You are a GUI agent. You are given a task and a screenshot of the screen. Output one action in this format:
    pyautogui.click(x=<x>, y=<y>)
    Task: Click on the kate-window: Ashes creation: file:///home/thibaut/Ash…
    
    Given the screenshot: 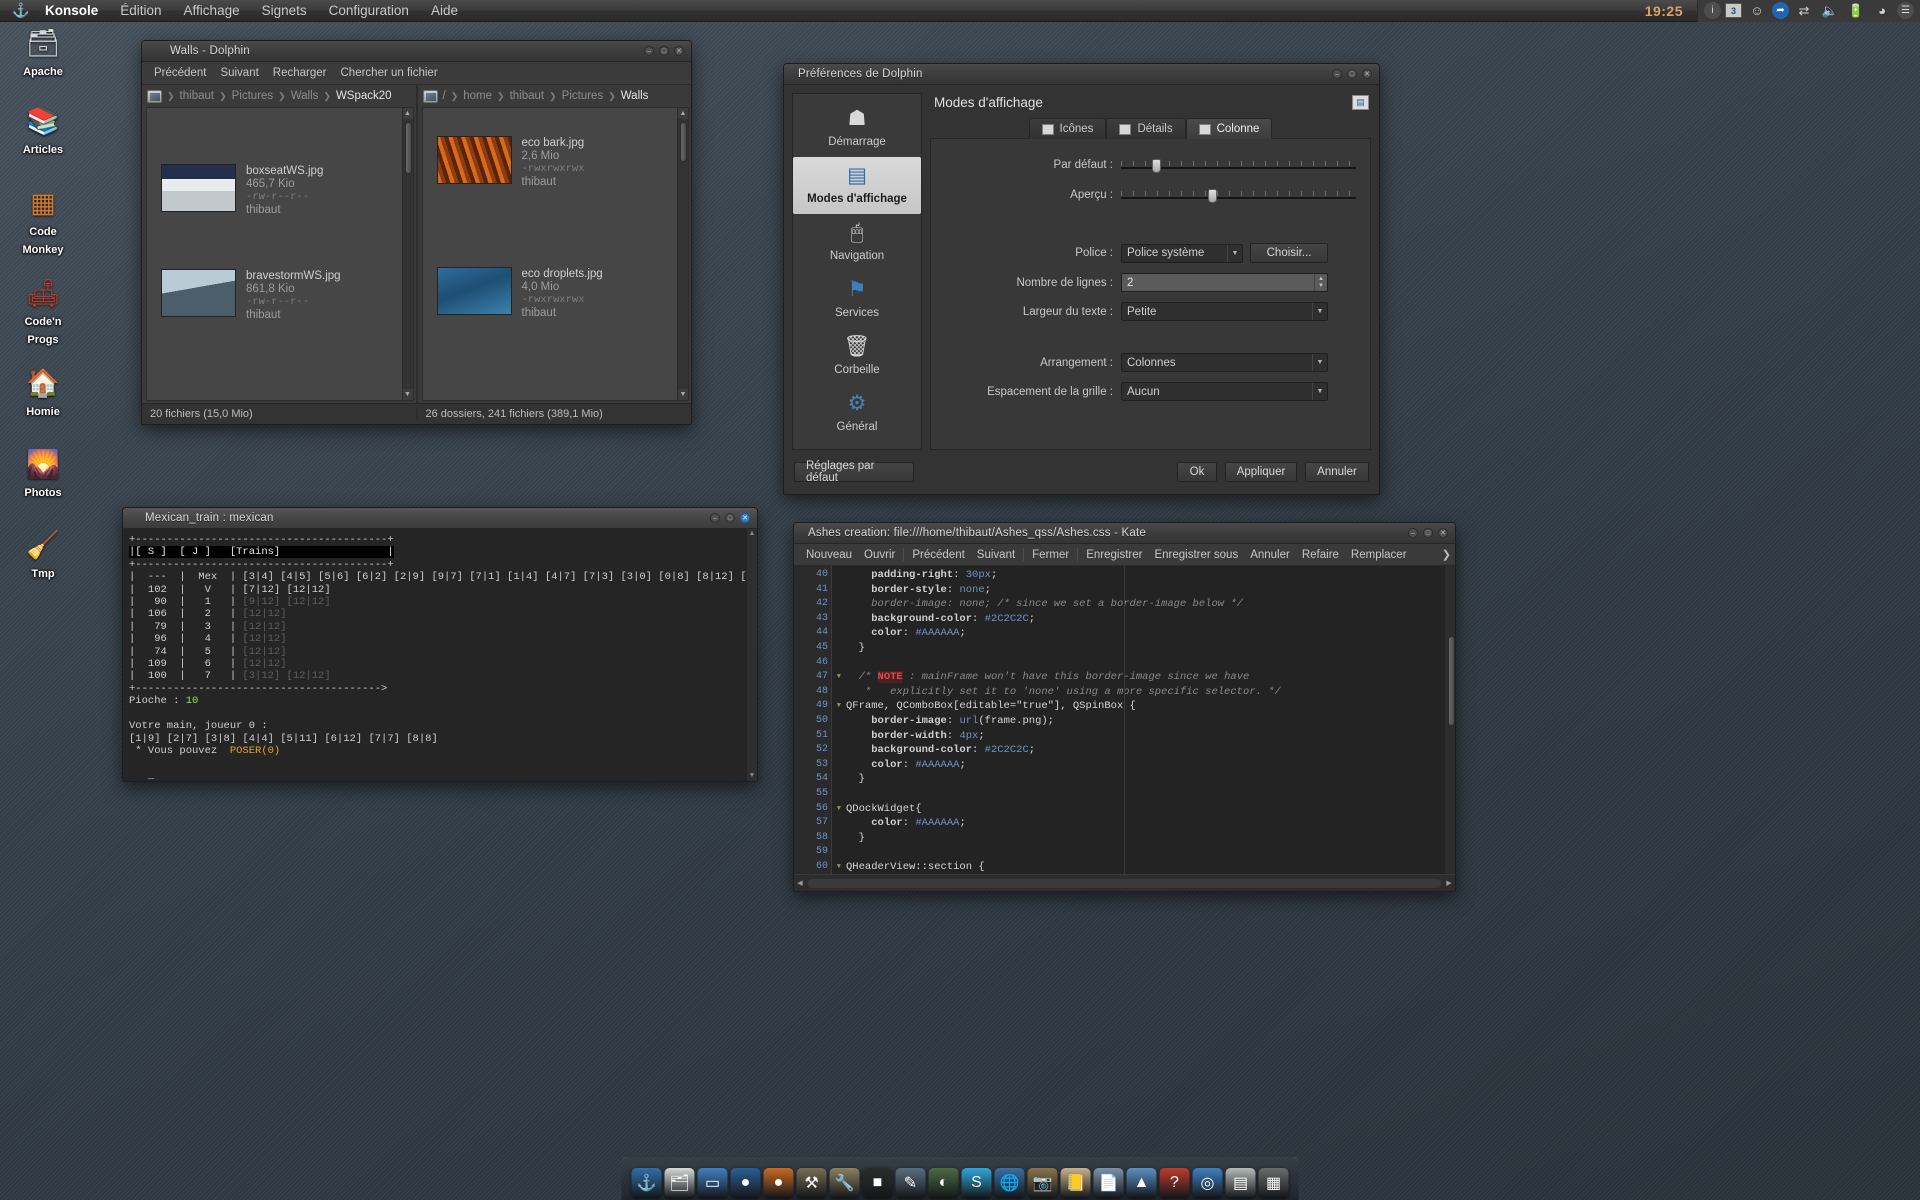 What is the action you would take?
    pyautogui.click(x=1124, y=707)
    